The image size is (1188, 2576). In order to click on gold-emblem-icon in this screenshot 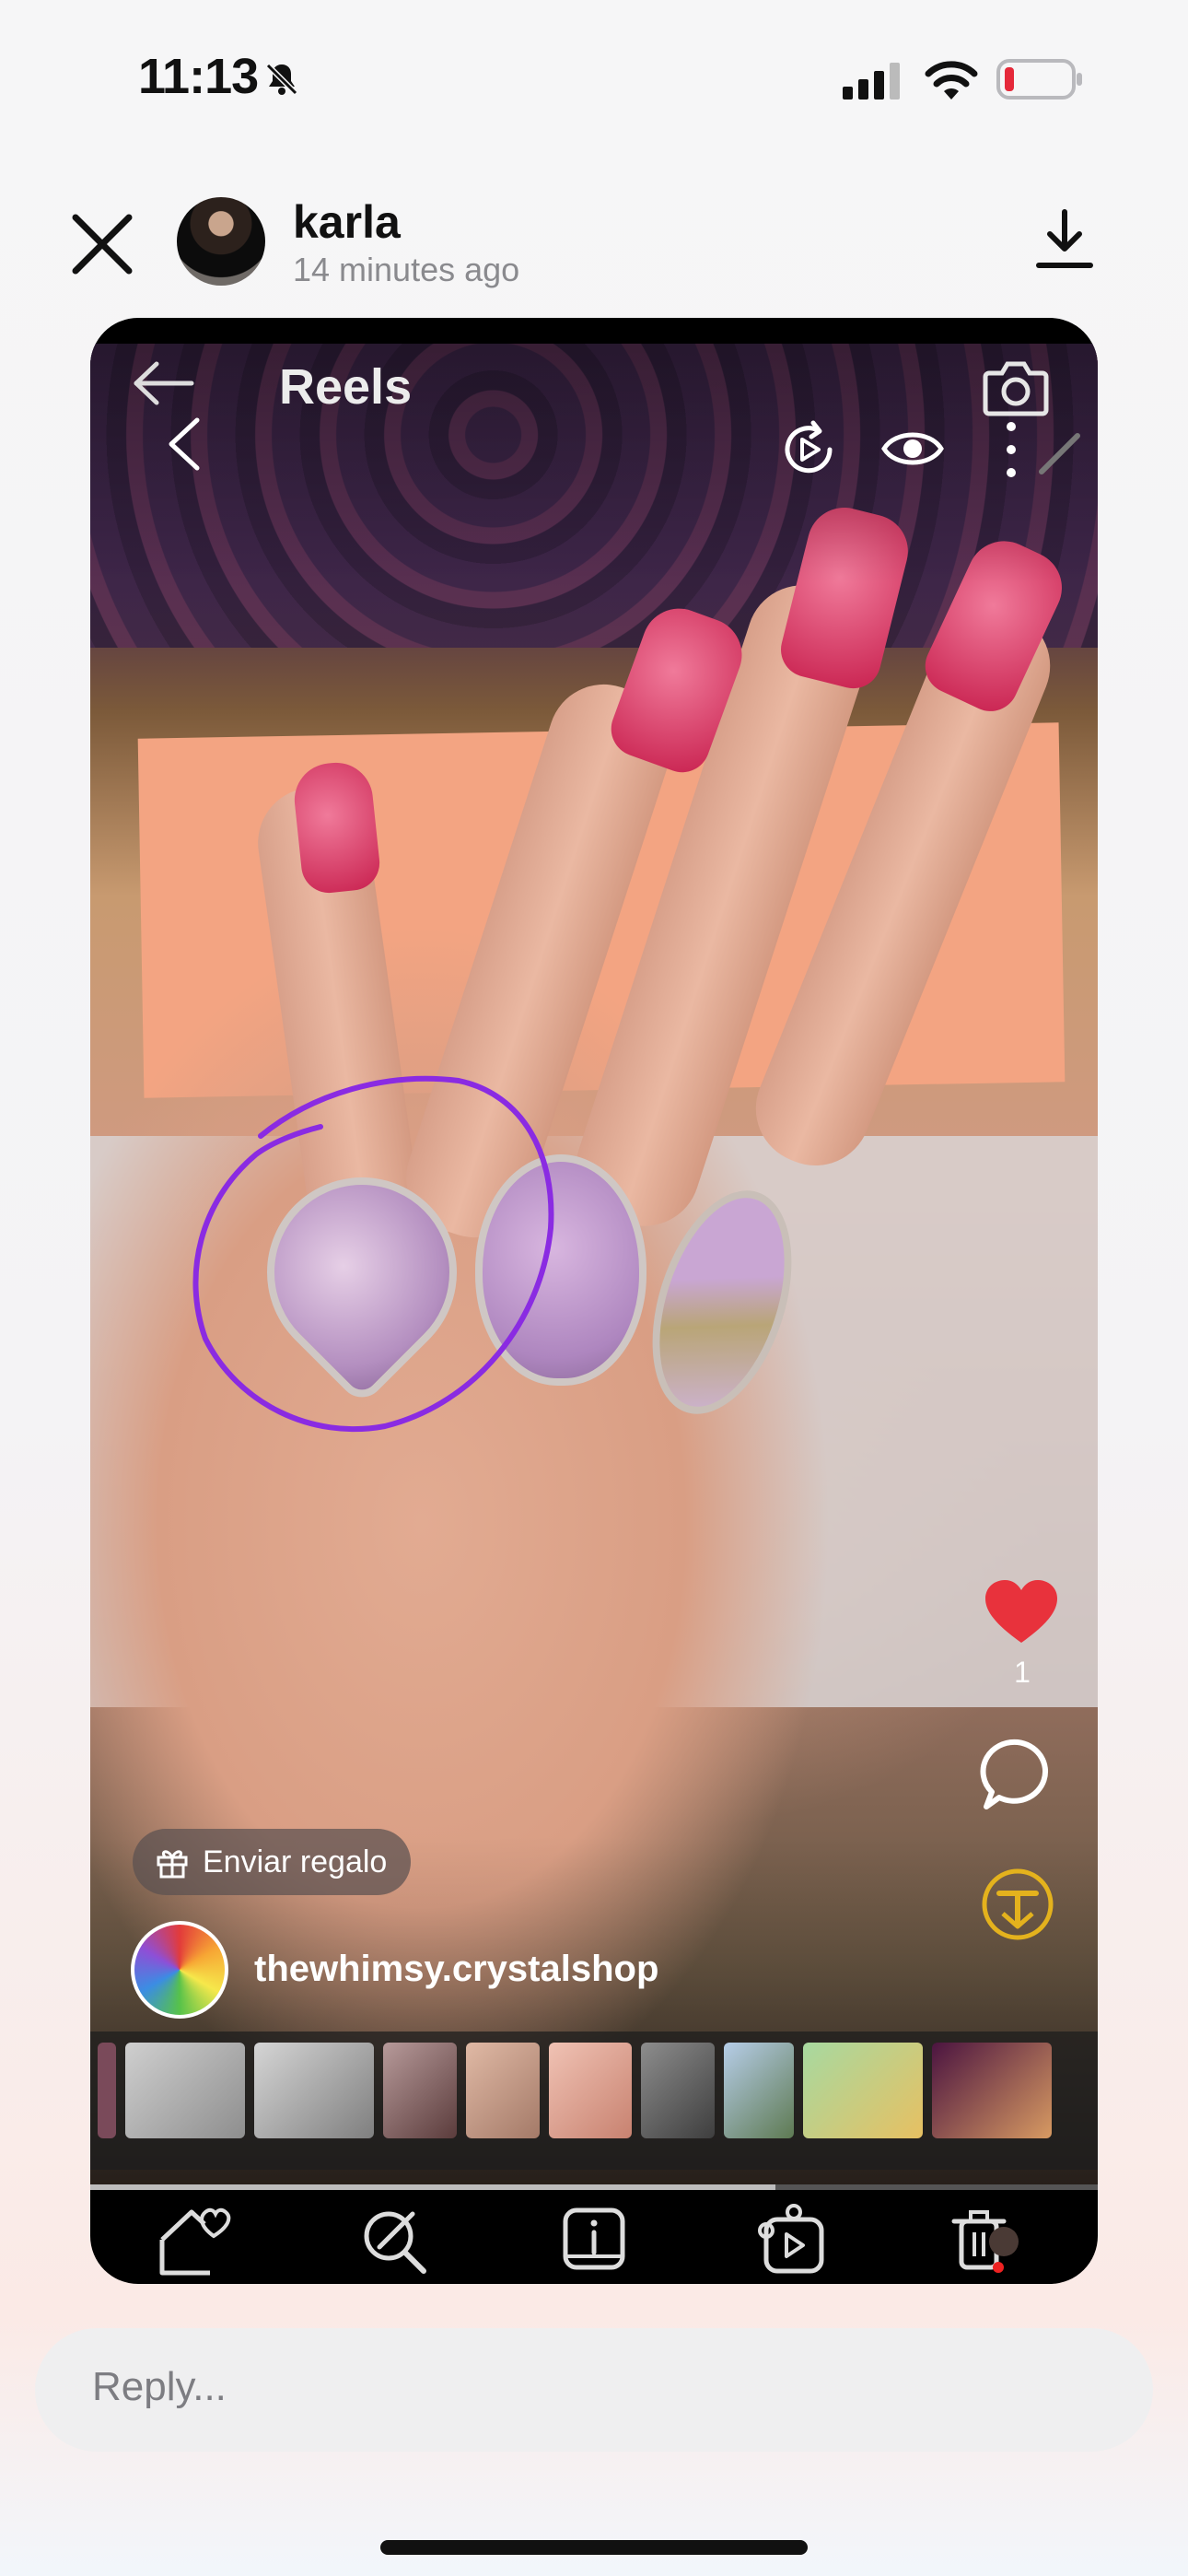, I will do `click(1017, 1905)`.